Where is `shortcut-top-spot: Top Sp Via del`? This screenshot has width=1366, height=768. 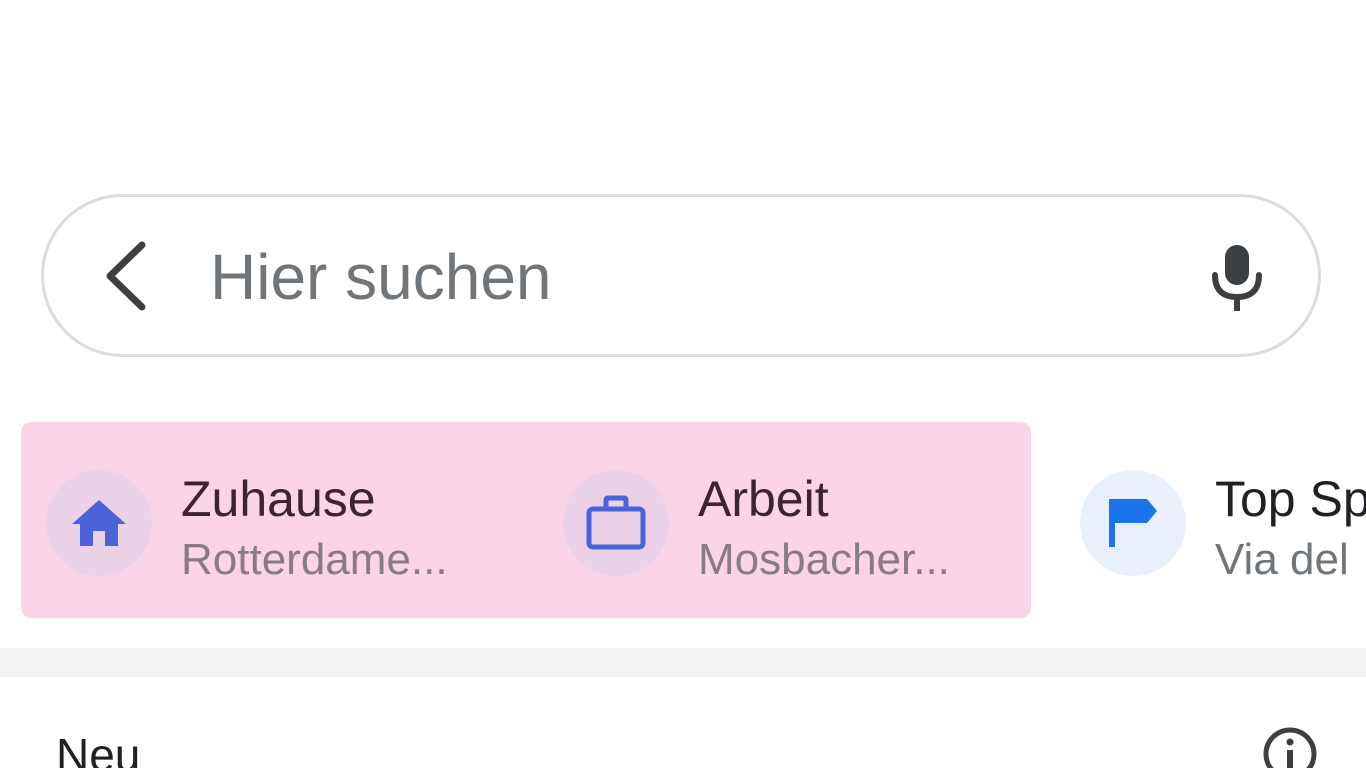
shortcut-top-spot: Top Sp Via del is located at coordinates (1223, 525).